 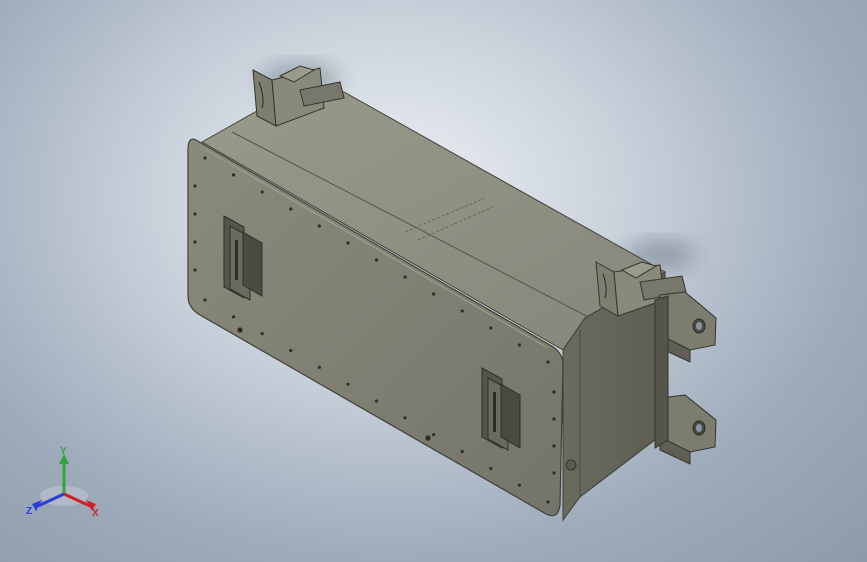 I want to click on x-axis-label: X, so click(x=95, y=513).